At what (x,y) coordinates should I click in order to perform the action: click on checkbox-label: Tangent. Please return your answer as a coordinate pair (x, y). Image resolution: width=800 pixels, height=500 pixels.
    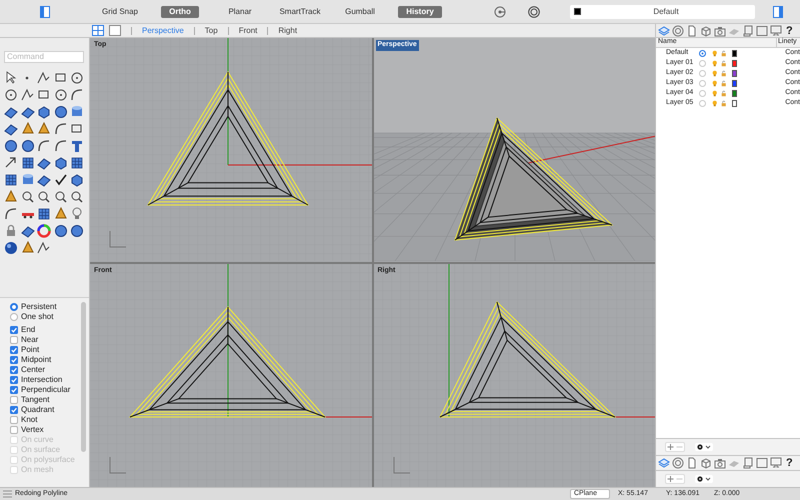
    Looking at the image, I should click on (35, 400).